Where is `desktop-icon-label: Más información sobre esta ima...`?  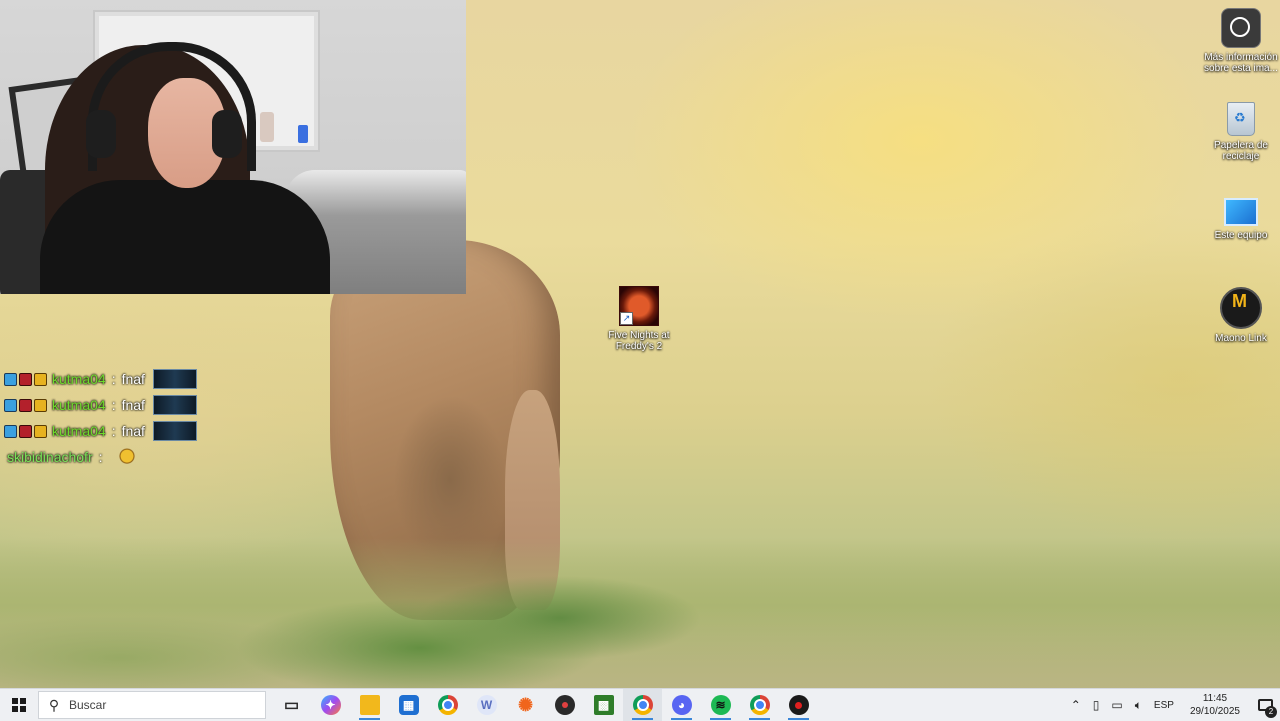 desktop-icon-label: Más información sobre esta ima... is located at coordinates (1241, 63).